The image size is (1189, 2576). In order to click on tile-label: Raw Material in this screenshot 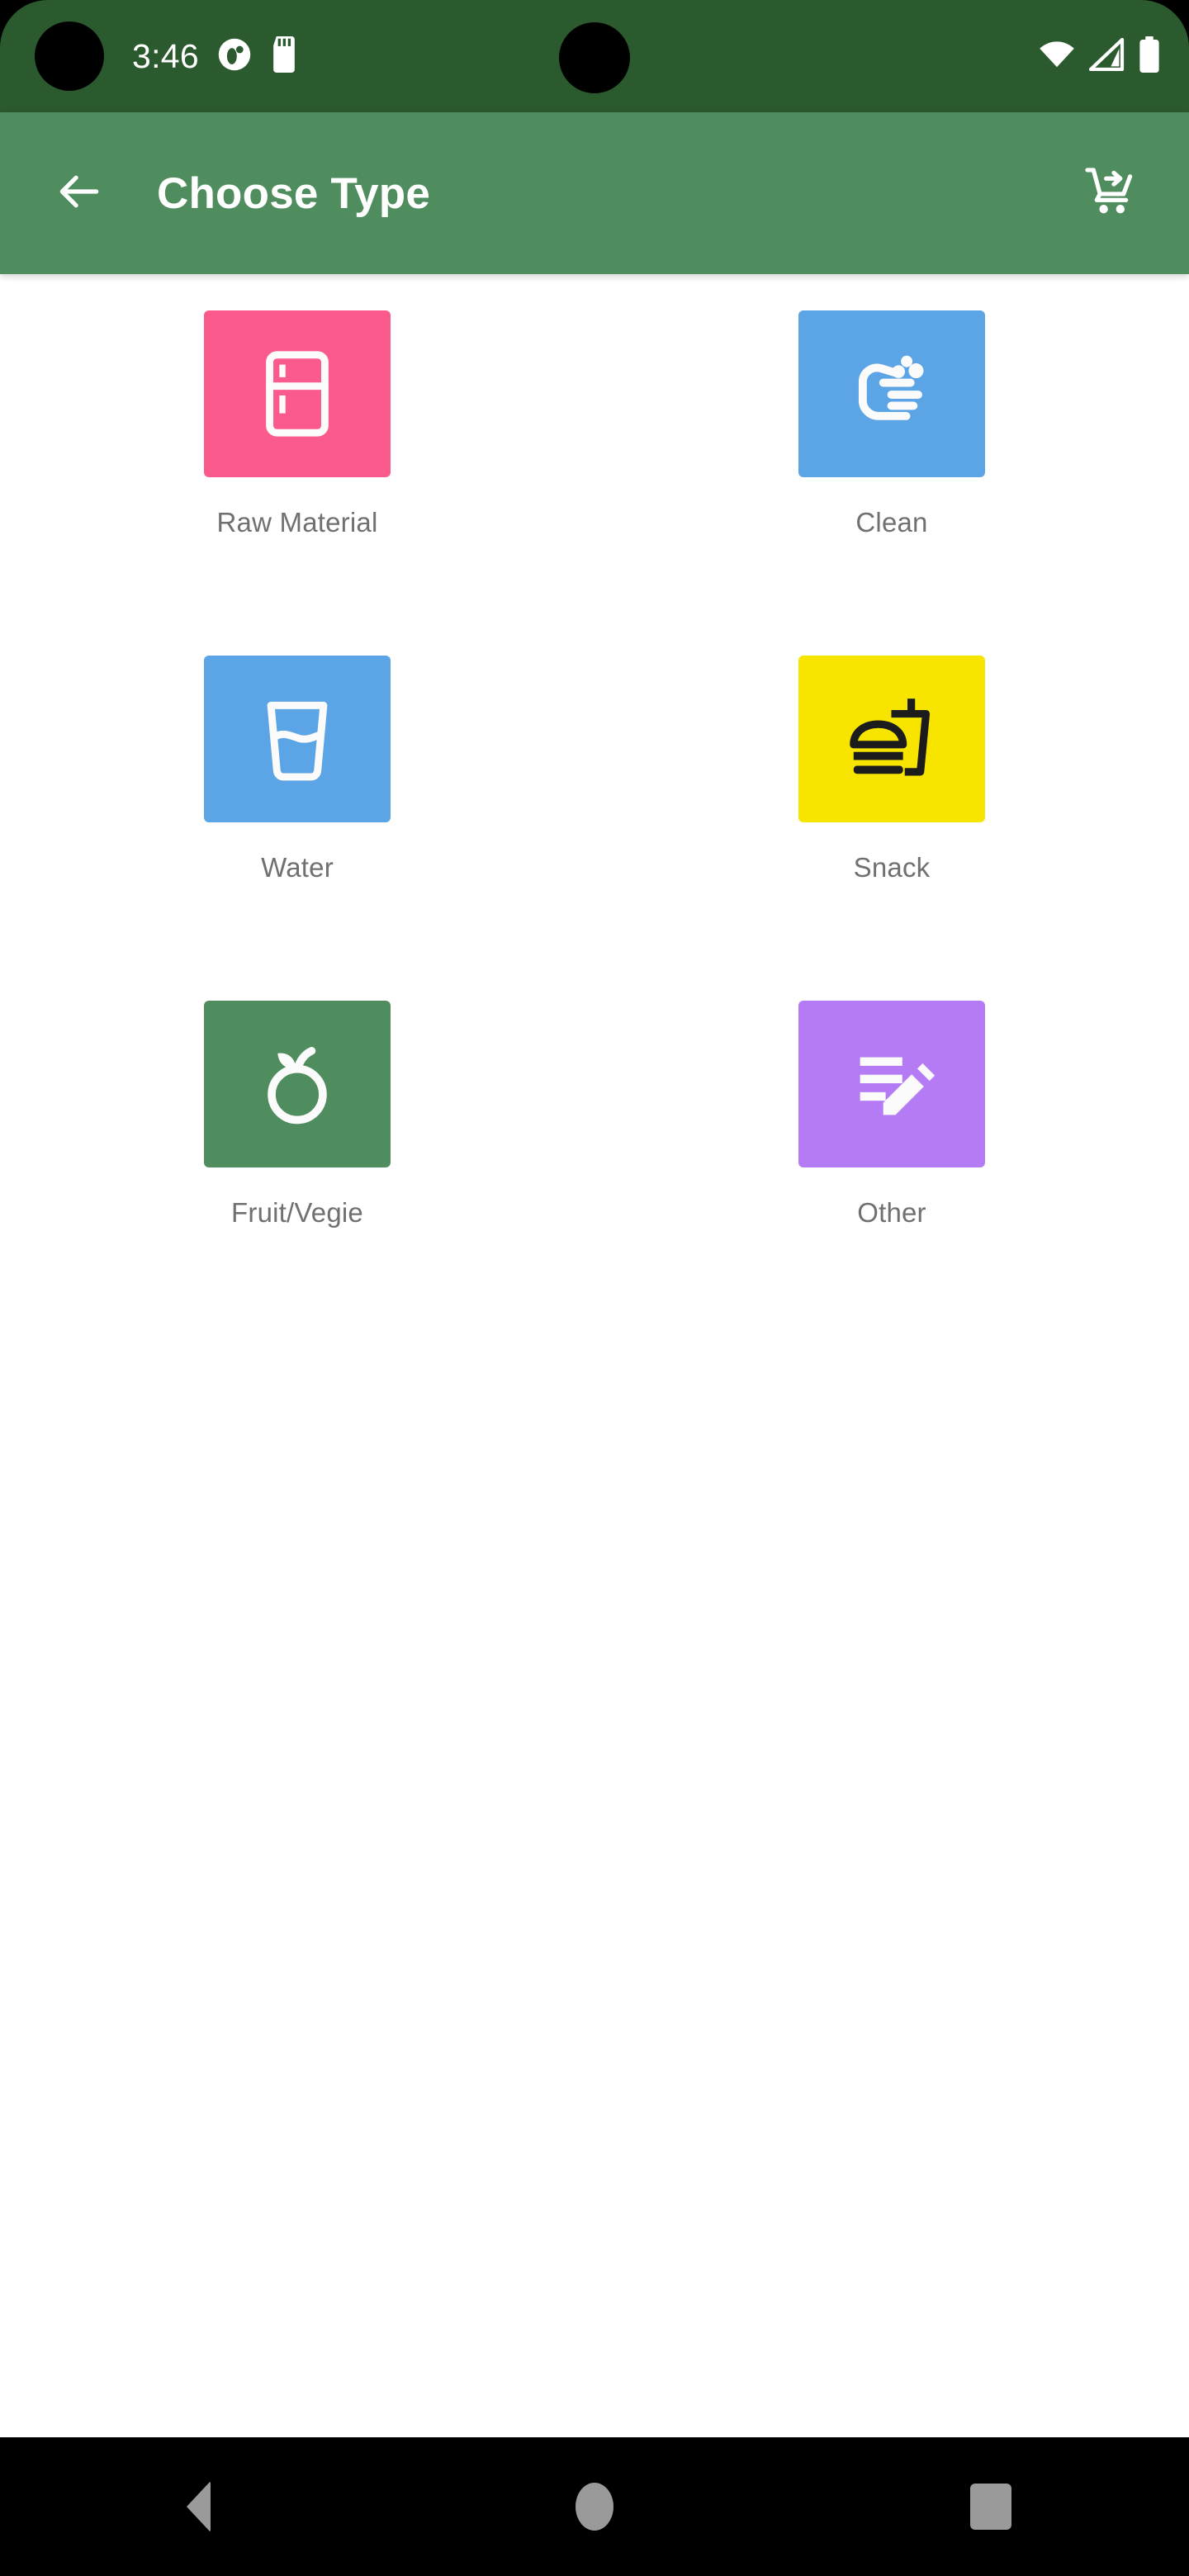, I will do `click(297, 522)`.